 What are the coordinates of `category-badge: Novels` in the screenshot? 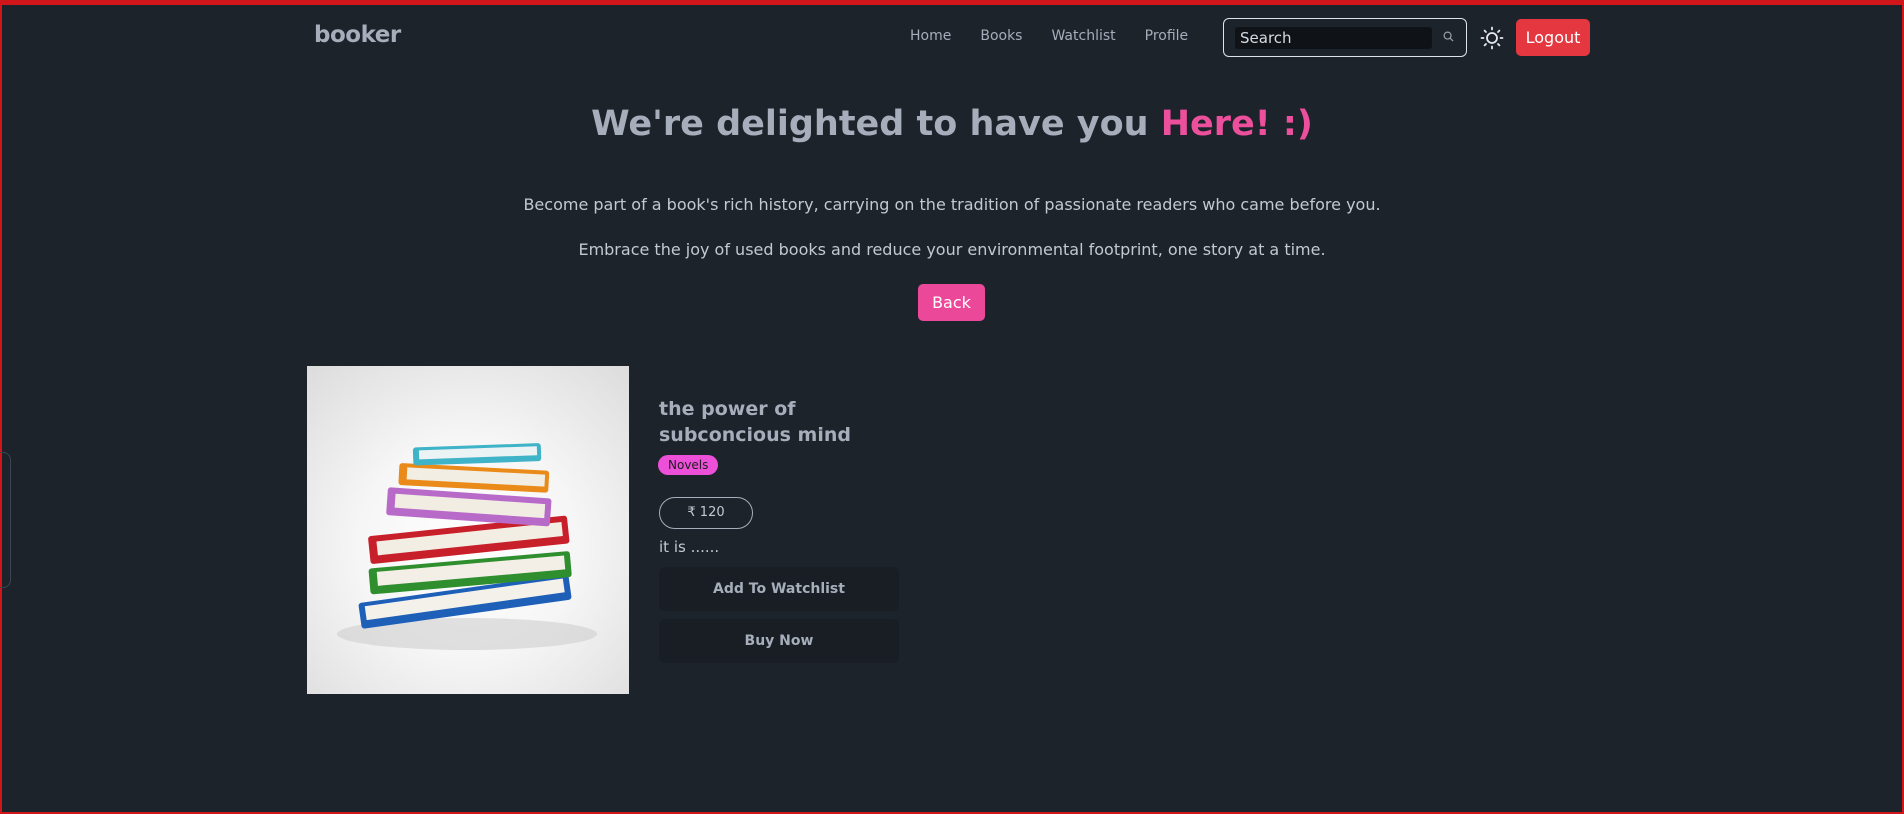 It's located at (688, 465).